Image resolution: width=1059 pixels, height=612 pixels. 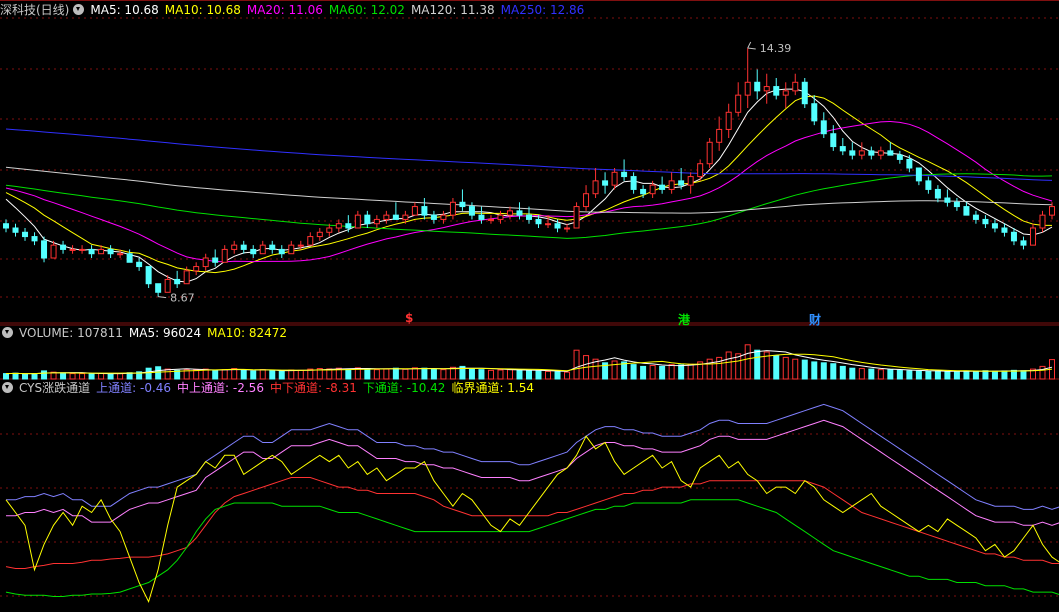 What do you see at coordinates (284, 10) in the screenshot?
I see `ma20-label: MA20: 11.06` at bounding box center [284, 10].